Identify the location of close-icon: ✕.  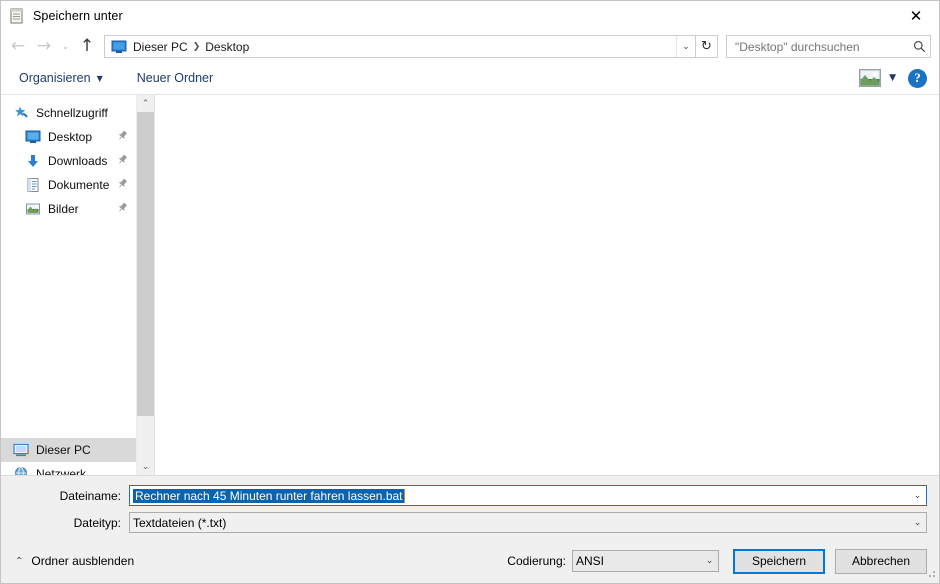
(916, 15).